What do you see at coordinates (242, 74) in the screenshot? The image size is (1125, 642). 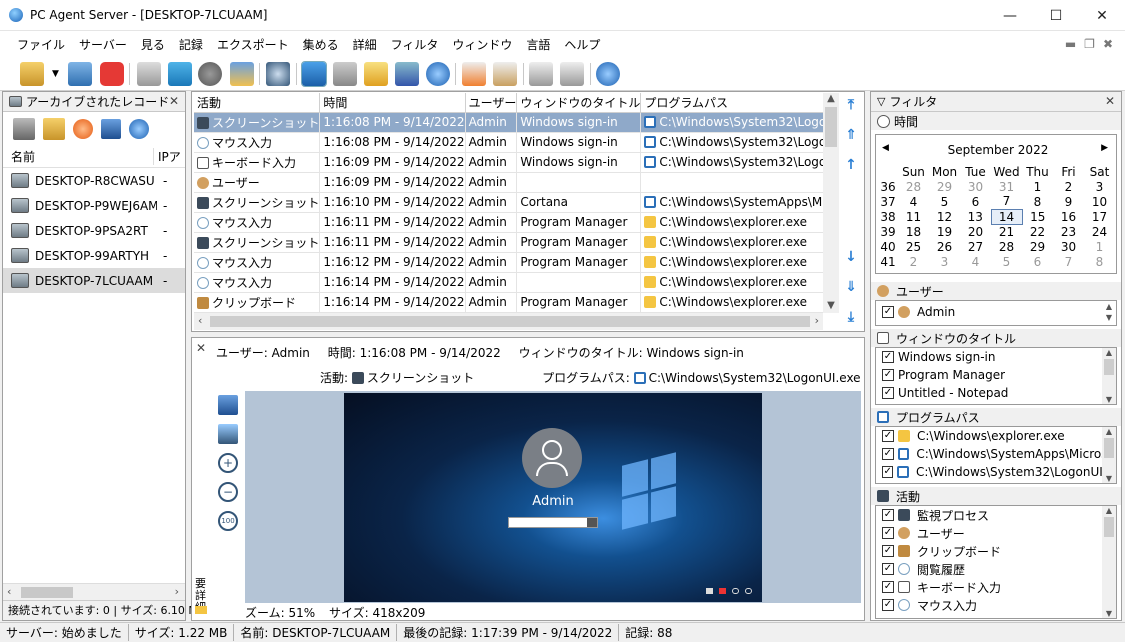 I see `edit-icon` at bounding box center [242, 74].